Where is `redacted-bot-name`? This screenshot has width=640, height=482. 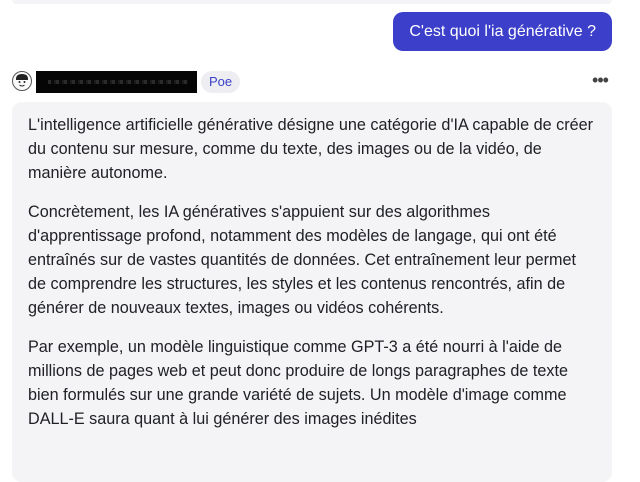 redacted-bot-name is located at coordinates (116, 82).